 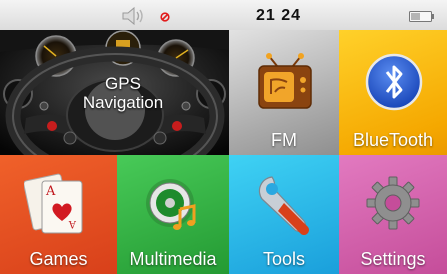 What do you see at coordinates (58, 259) in the screenshot?
I see `games-label: Games` at bounding box center [58, 259].